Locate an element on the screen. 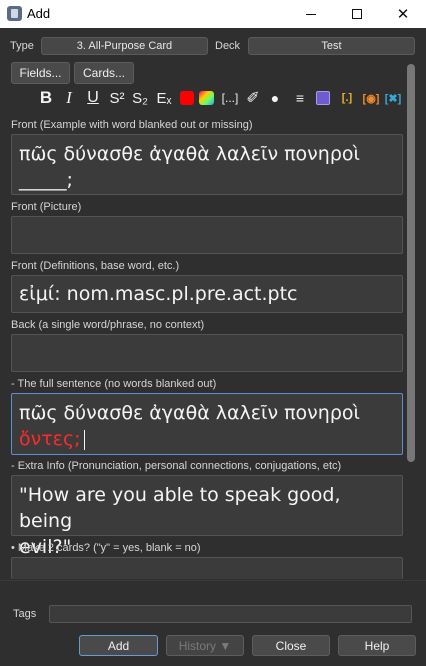 The height and width of the screenshot is (666, 426). field-back is located at coordinates (207, 353).